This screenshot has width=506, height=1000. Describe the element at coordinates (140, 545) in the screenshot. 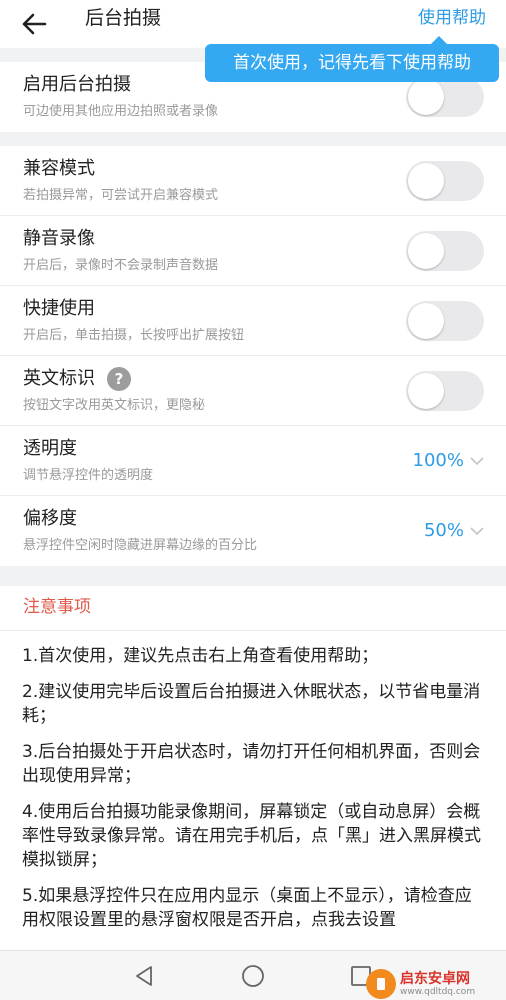

I see `setting-subtitle: 悬浮控件空闲时隐藏进屏幕边缘的百分比` at that location.